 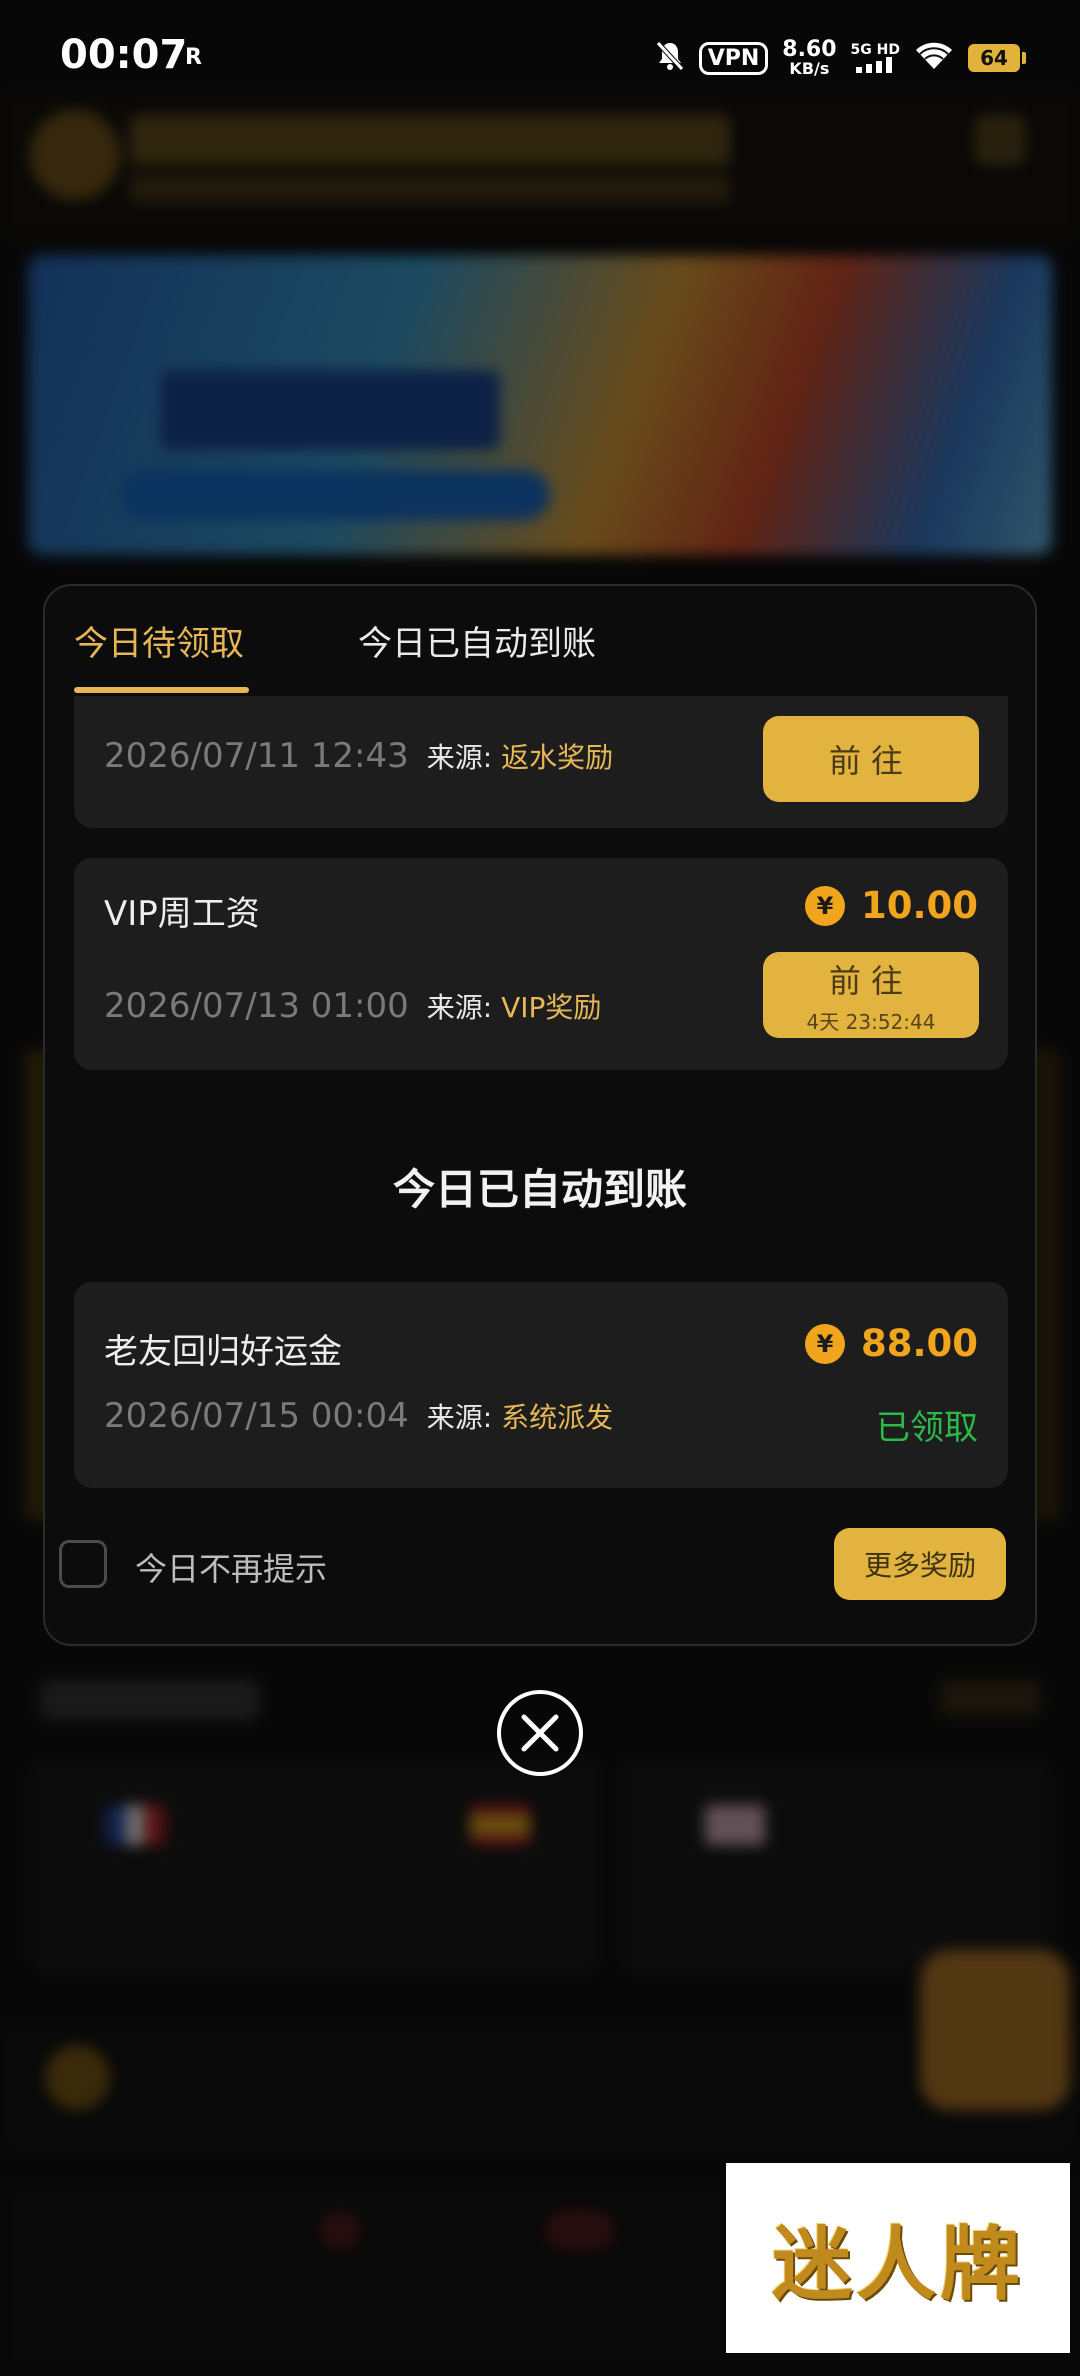 I want to click on item-amount: ¥ 88.00, so click(x=891, y=1343).